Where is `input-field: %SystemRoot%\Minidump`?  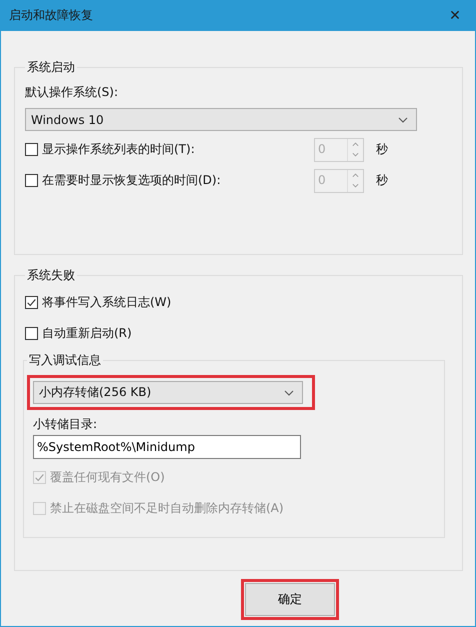
input-field: %SystemRoot%\Minidump is located at coordinates (167, 447).